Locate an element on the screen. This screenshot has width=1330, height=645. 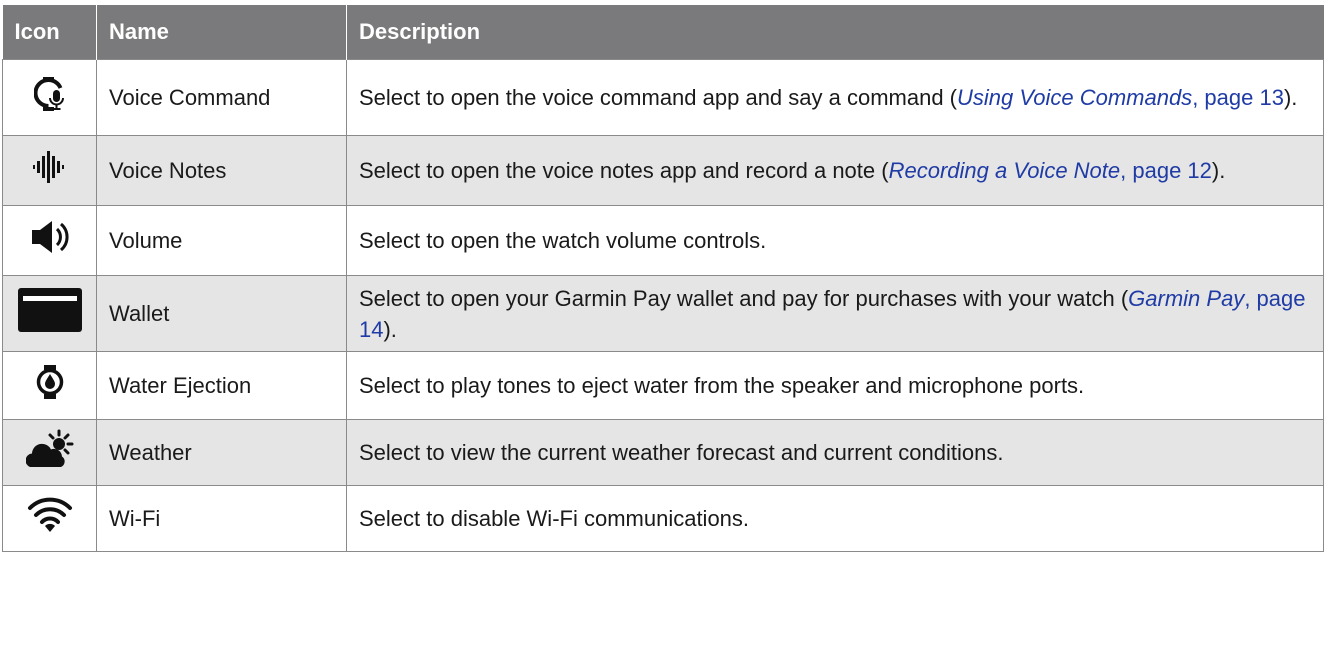
sound-wave-icon is located at coordinates (50, 171).